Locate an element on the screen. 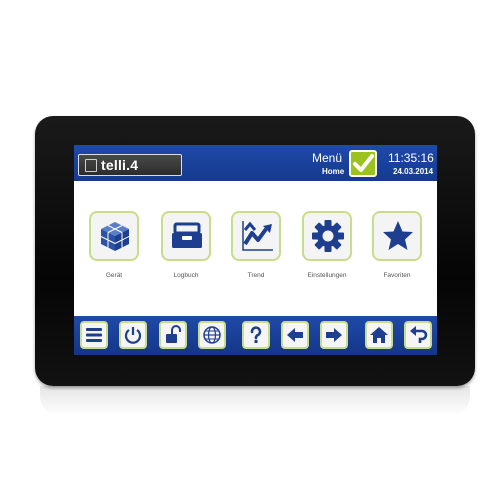 The width and height of the screenshot is (500, 500). tile-label-favoriten: Favoriten is located at coordinates (397, 275).